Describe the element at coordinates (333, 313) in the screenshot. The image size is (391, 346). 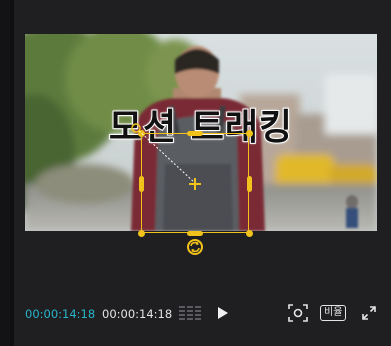
I see `aspect-ratio-button: 비율` at that location.